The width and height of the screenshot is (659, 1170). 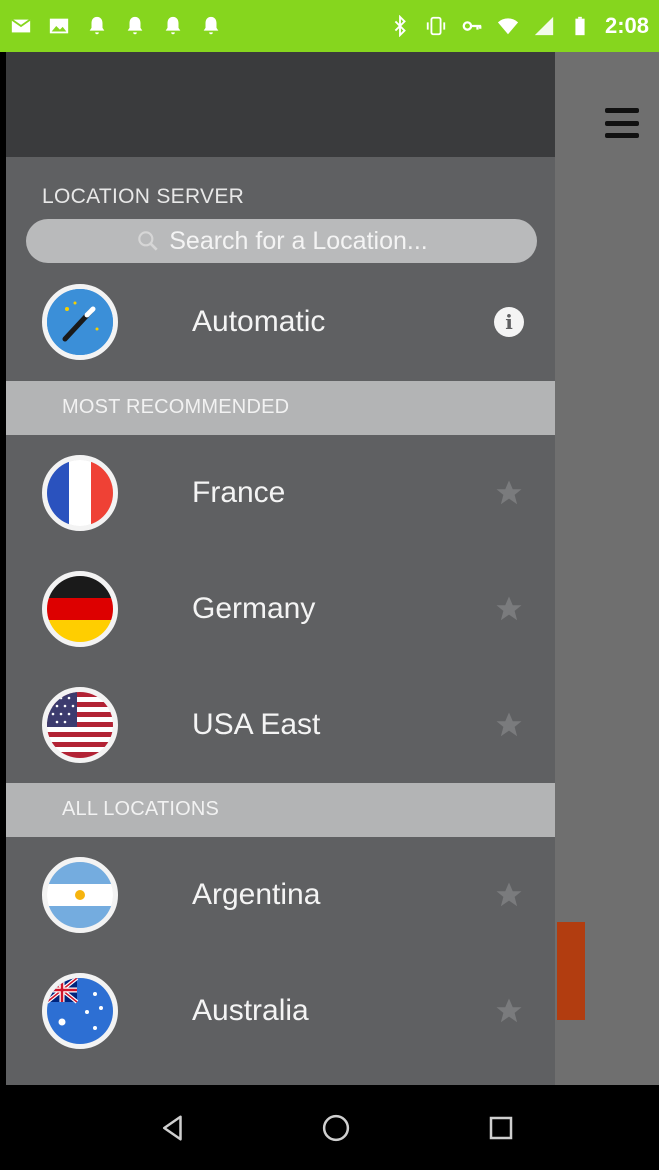 I want to click on location-germany: Germany, so click(x=280, y=609).